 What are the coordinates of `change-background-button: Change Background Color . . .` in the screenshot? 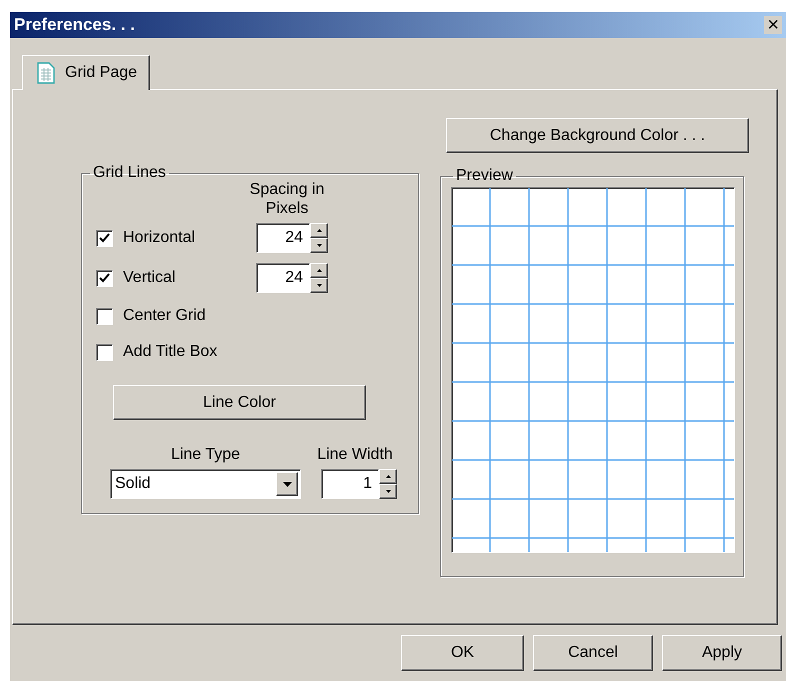 It's located at (597, 135).